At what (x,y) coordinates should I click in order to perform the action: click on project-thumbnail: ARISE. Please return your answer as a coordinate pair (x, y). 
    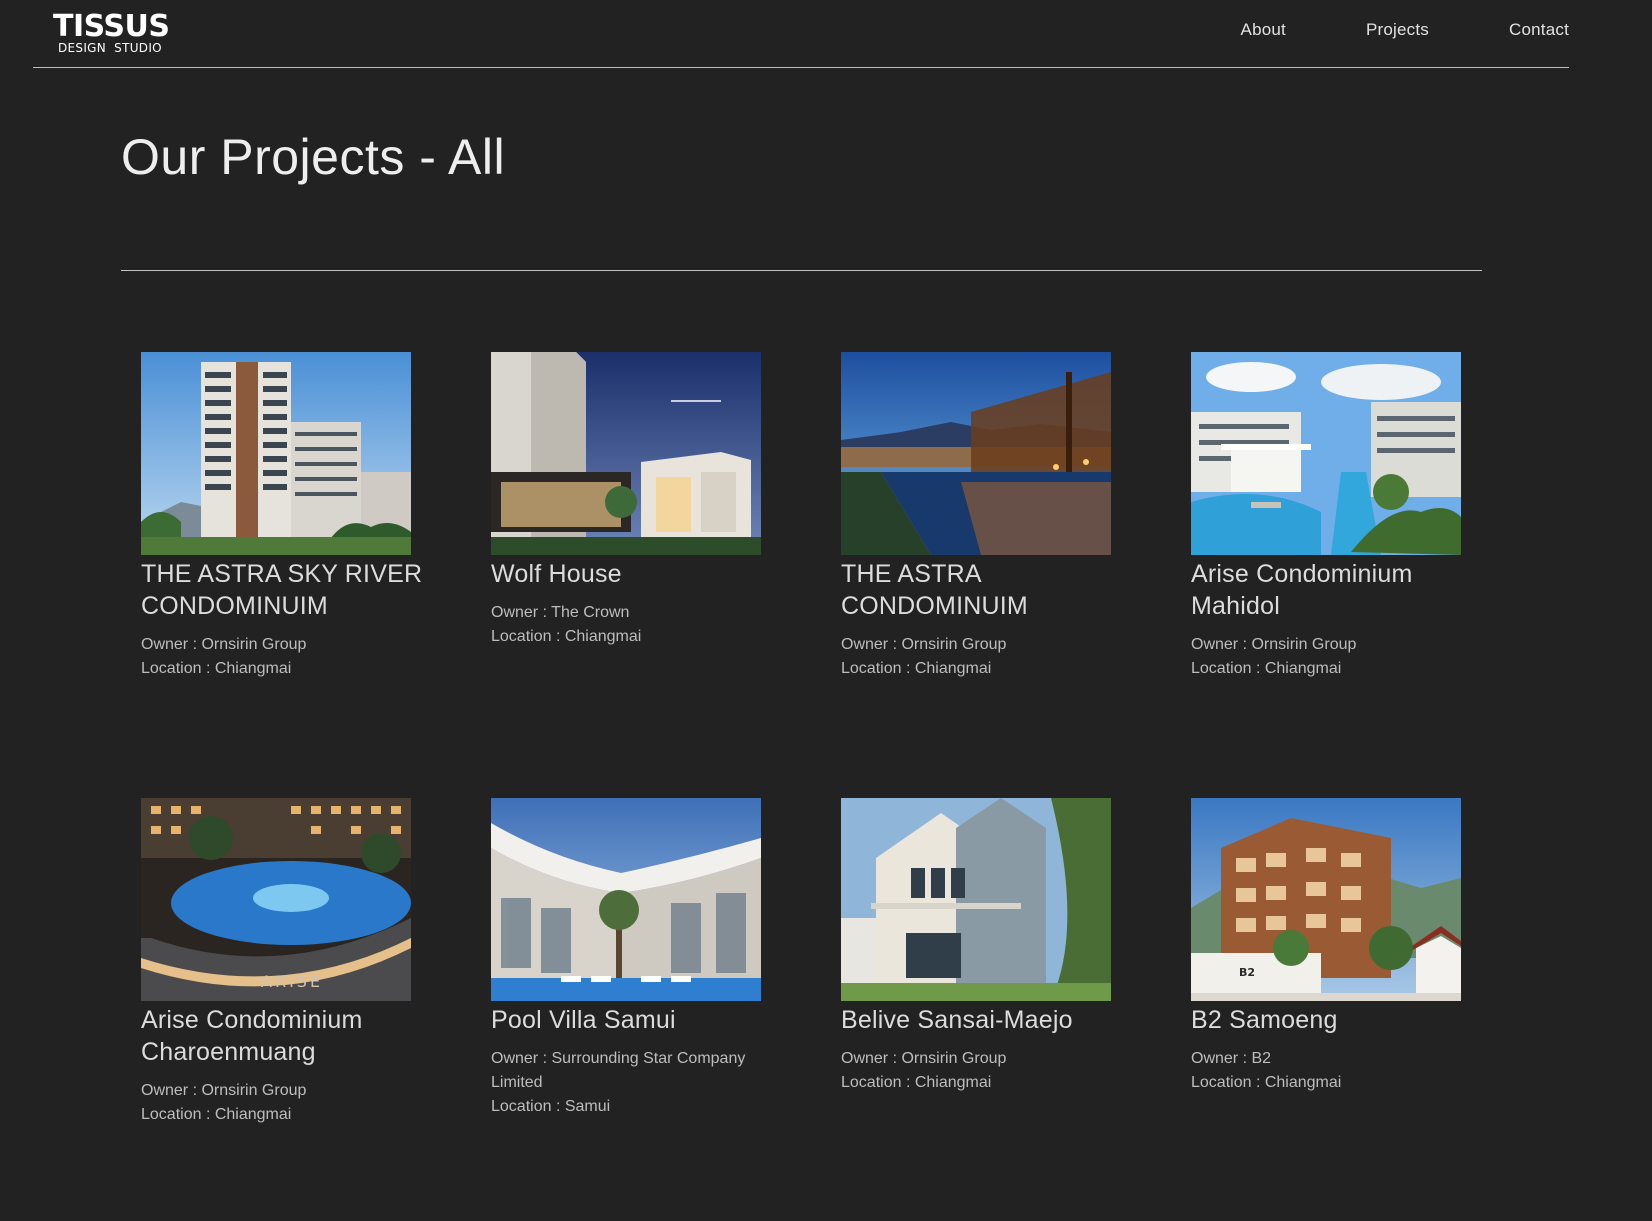
    Looking at the image, I should click on (276, 899).